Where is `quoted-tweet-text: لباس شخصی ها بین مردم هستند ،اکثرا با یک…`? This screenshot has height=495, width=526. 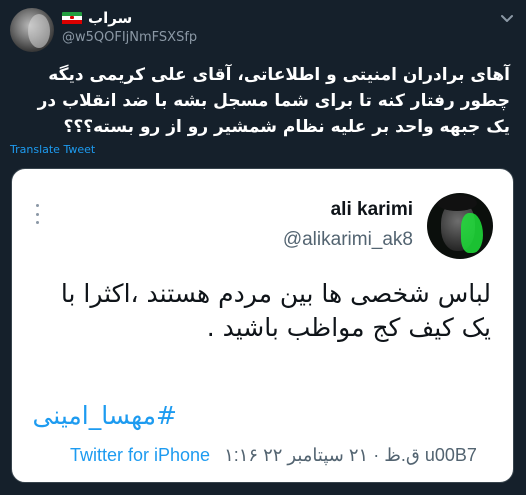
quoted-tweet-text: لباس شخصی ها بین مردم هستند ،اکثرا با یک… is located at coordinates (275, 310).